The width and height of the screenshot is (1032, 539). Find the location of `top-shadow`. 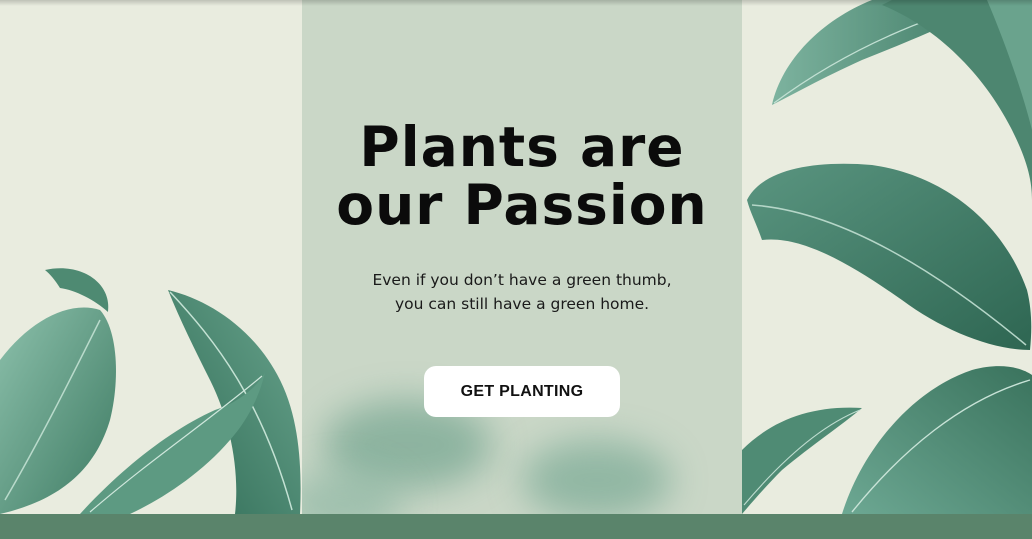

top-shadow is located at coordinates (516, 3).